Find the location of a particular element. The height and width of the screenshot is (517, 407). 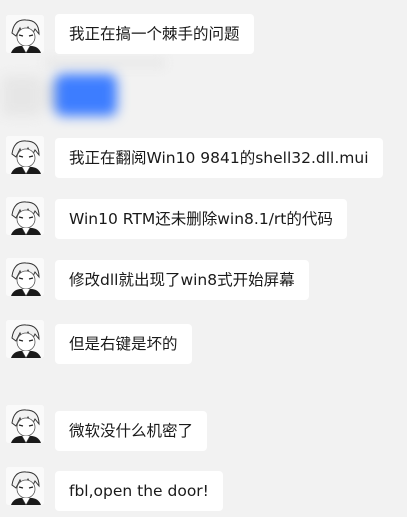

message-bubble: 我正在搞一个棘手的问题 is located at coordinates (154, 34).